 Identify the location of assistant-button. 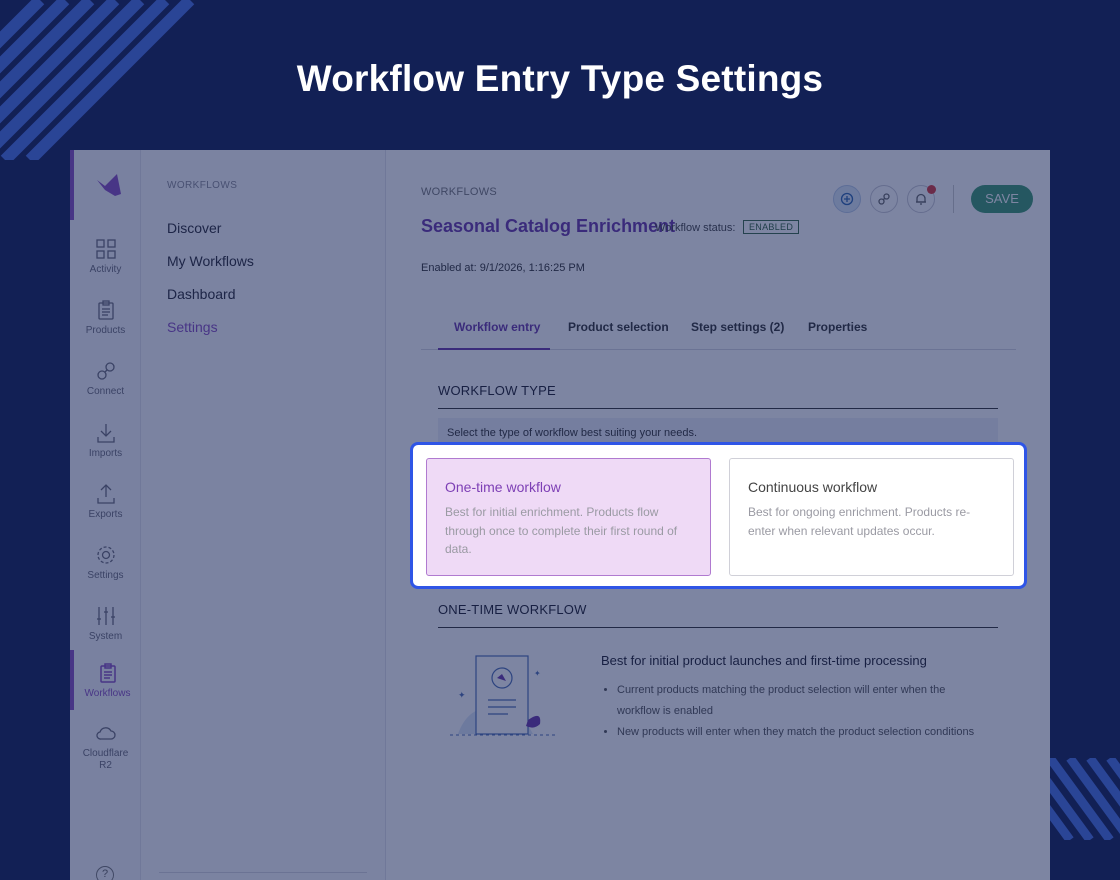
(847, 199).